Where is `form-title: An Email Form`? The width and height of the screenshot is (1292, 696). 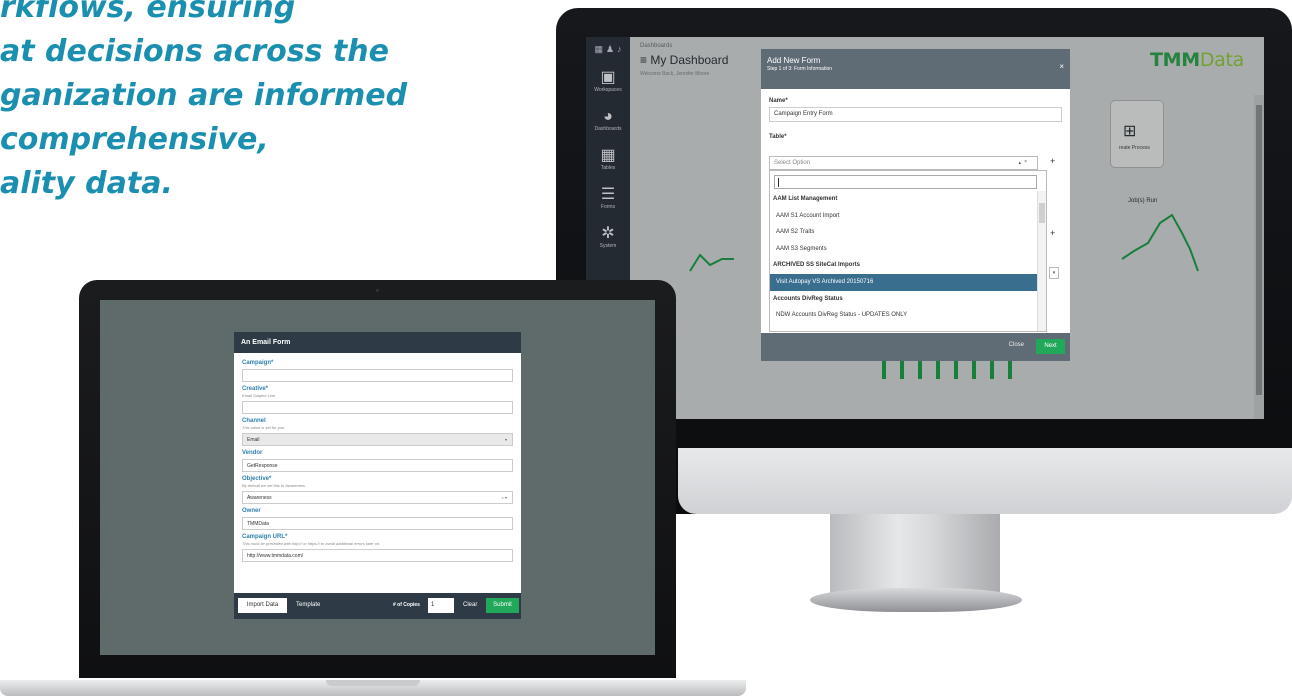
form-title: An Email Form is located at coordinates (377, 342).